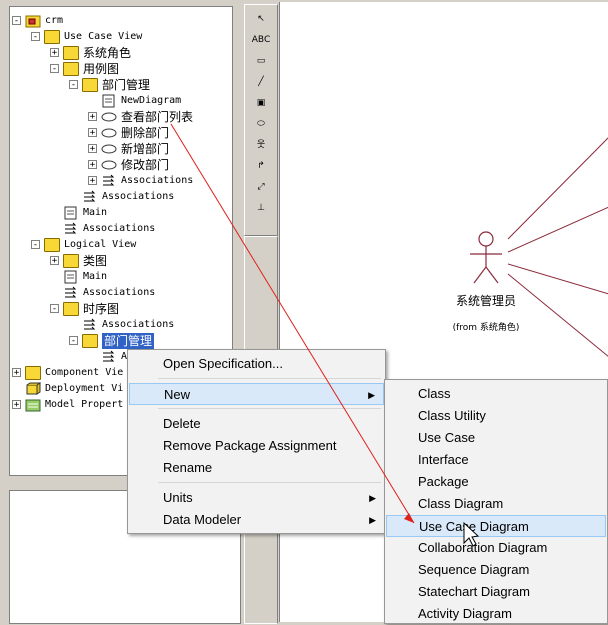 The image size is (608, 625). I want to click on menu-item: Class Utility, so click(496, 416).